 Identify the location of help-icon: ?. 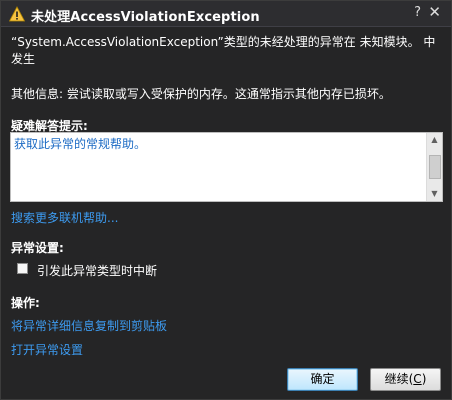
(417, 12).